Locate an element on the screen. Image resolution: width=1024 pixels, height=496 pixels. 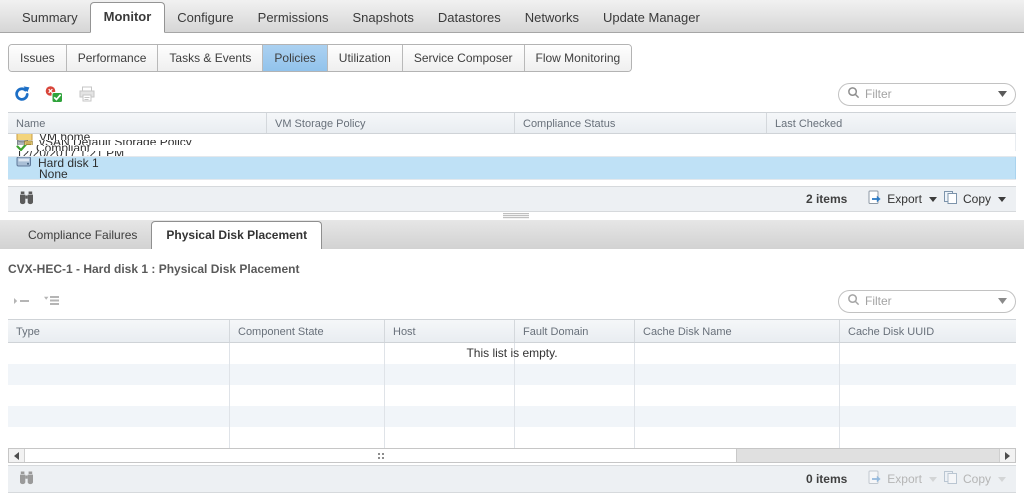
column-header-cache-disk-name: Cache Disk Name is located at coordinates (737, 331).